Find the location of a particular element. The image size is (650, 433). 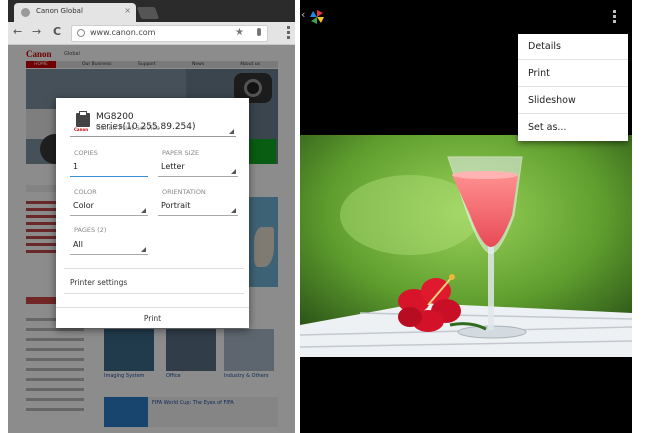

paper-size-value: Letter is located at coordinates (173, 166).